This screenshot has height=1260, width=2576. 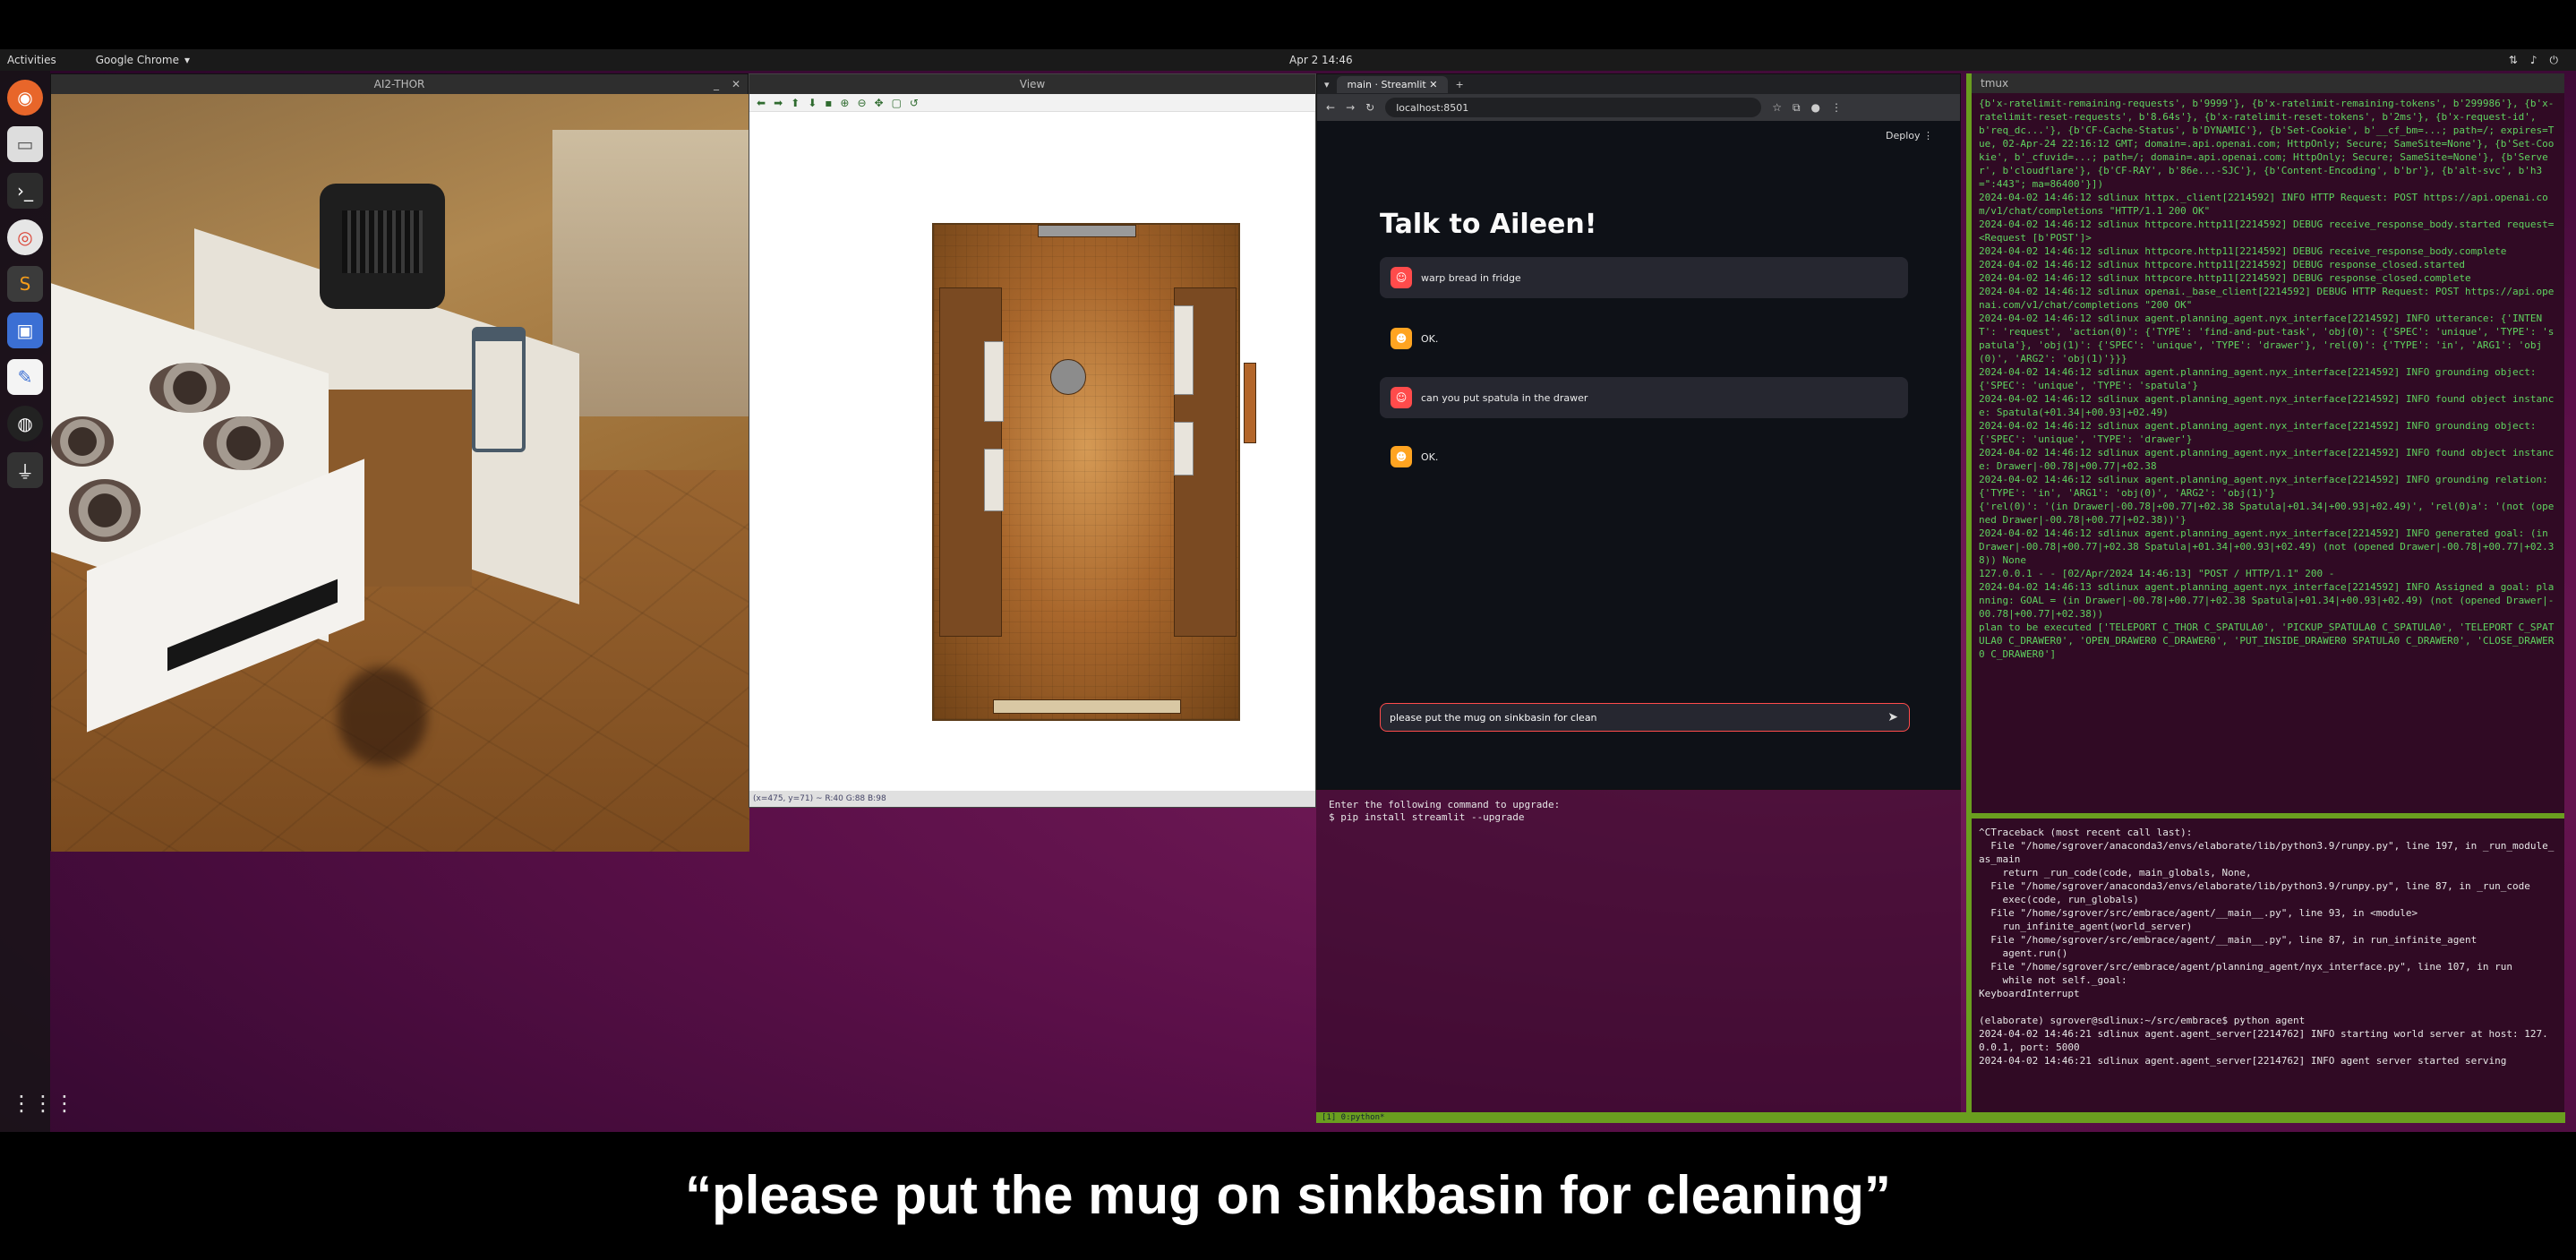 I want to click on agent-marker, so click(x=1068, y=377).